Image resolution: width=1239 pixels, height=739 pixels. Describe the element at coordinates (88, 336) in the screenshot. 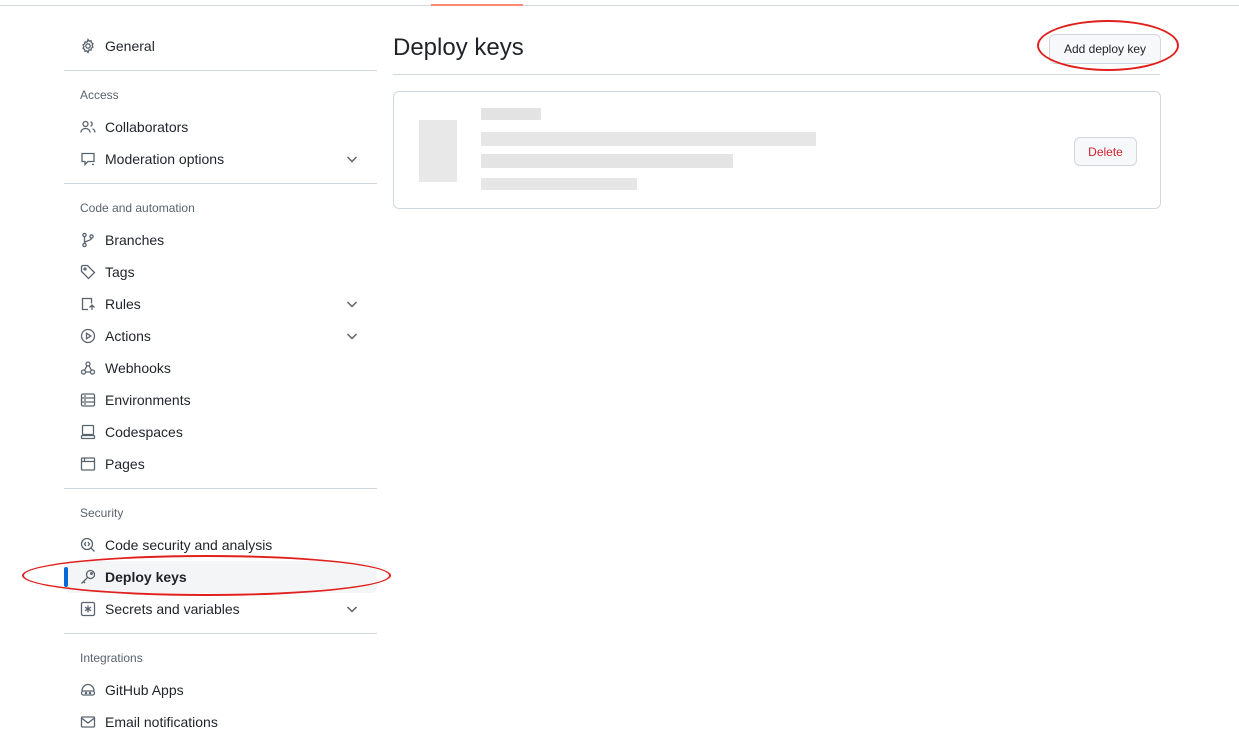

I see `play-icon` at that location.